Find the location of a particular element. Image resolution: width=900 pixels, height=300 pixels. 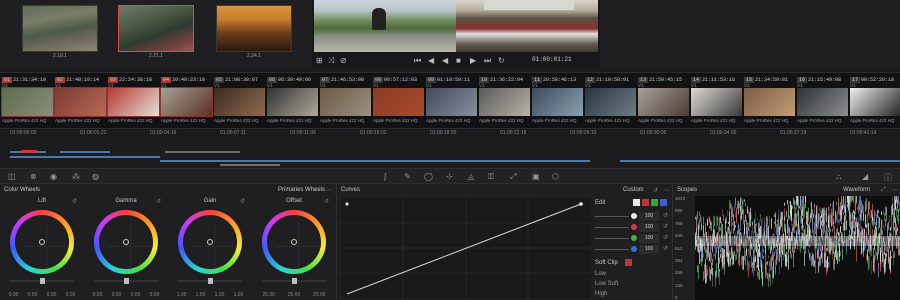

rgb-mixer-icon: ⁂ is located at coordinates (76, 176).